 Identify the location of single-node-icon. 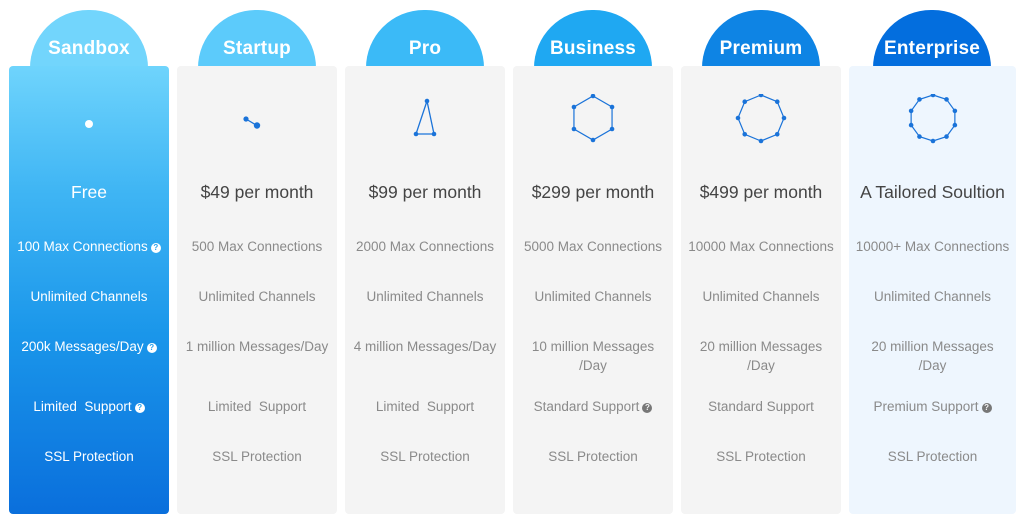
(89, 124).